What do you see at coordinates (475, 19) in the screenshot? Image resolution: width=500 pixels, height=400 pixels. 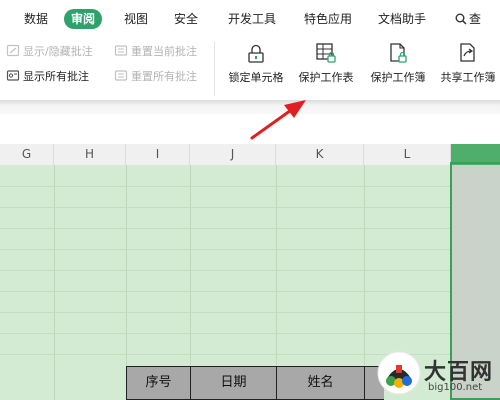 I see `search-label: 查` at bounding box center [475, 19].